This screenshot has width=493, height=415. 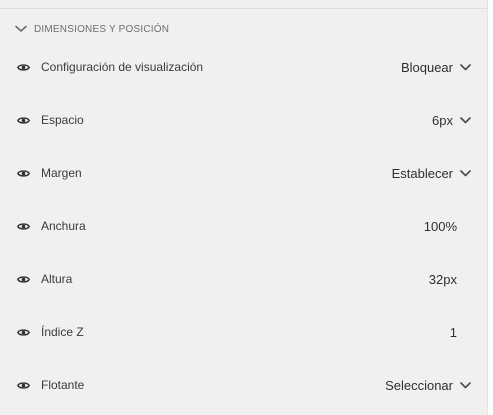 What do you see at coordinates (122, 67) in the screenshot?
I see `property-label: Configuración de visualización` at bounding box center [122, 67].